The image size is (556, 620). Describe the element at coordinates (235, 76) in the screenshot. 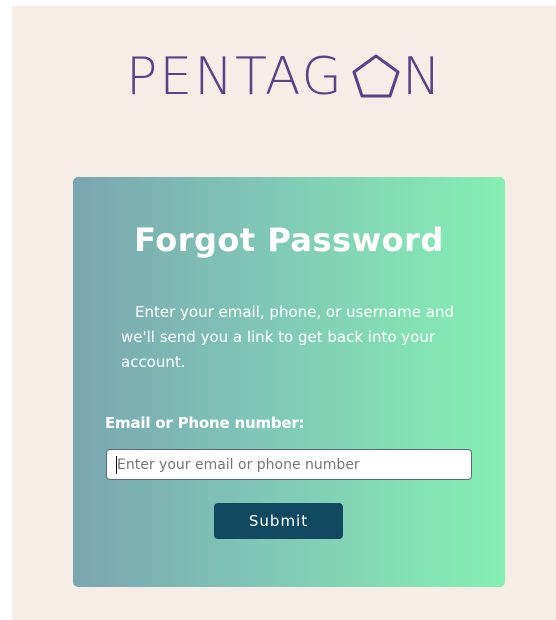

I see `logo-text-before: PENTAG` at that location.